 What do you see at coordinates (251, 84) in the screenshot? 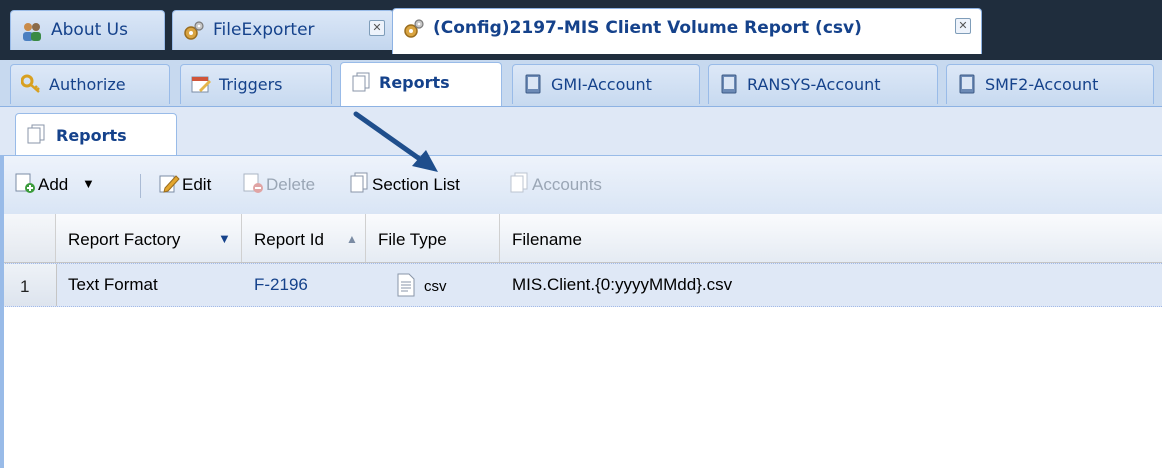
I see `tab-label: Triggers` at bounding box center [251, 84].